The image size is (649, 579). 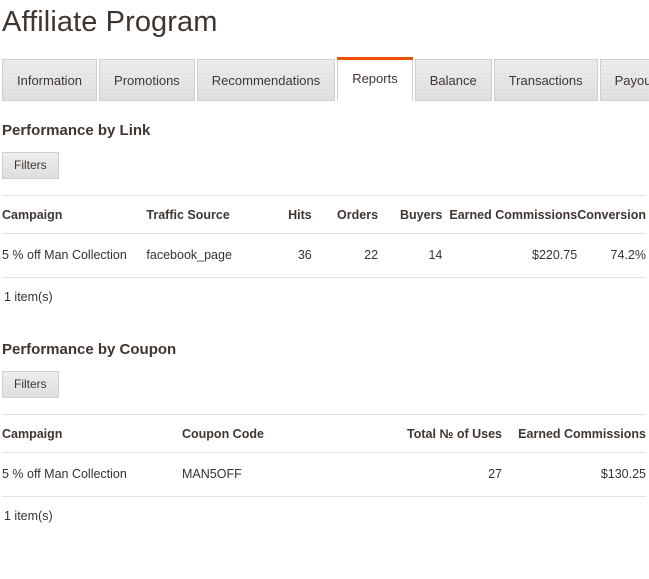 I want to click on tab-payouts: Payouts, so click(x=624, y=80).